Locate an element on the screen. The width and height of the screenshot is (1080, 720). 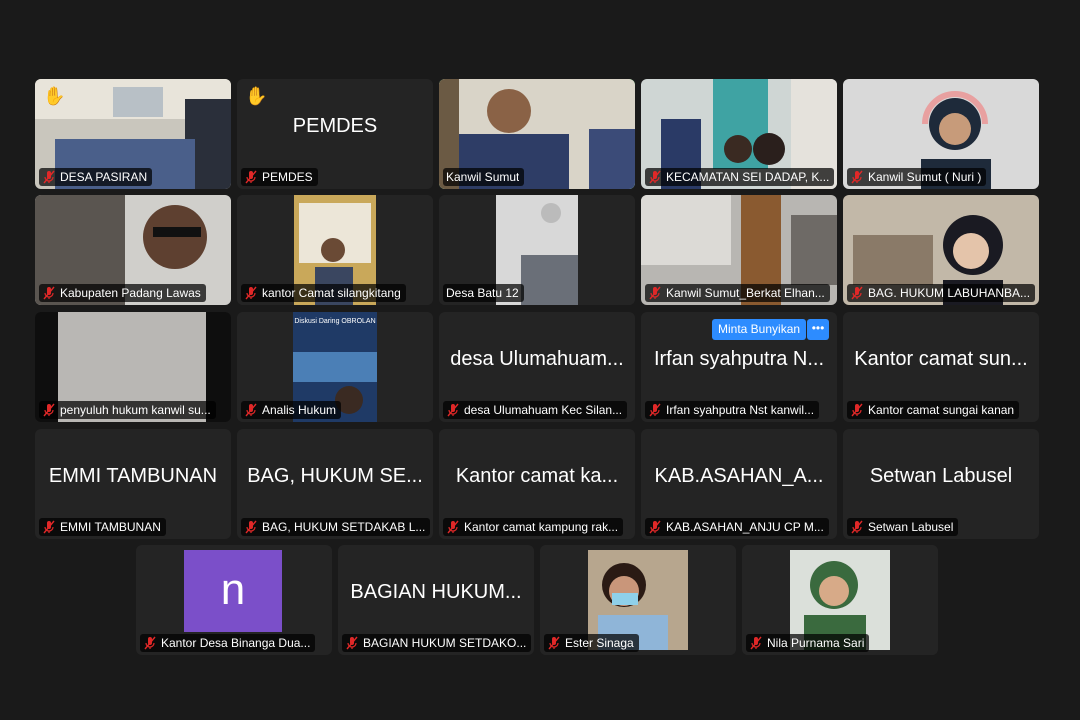
participant-name-label: Kanwil Sumut ( Nuri ) is located at coordinates (917, 177).